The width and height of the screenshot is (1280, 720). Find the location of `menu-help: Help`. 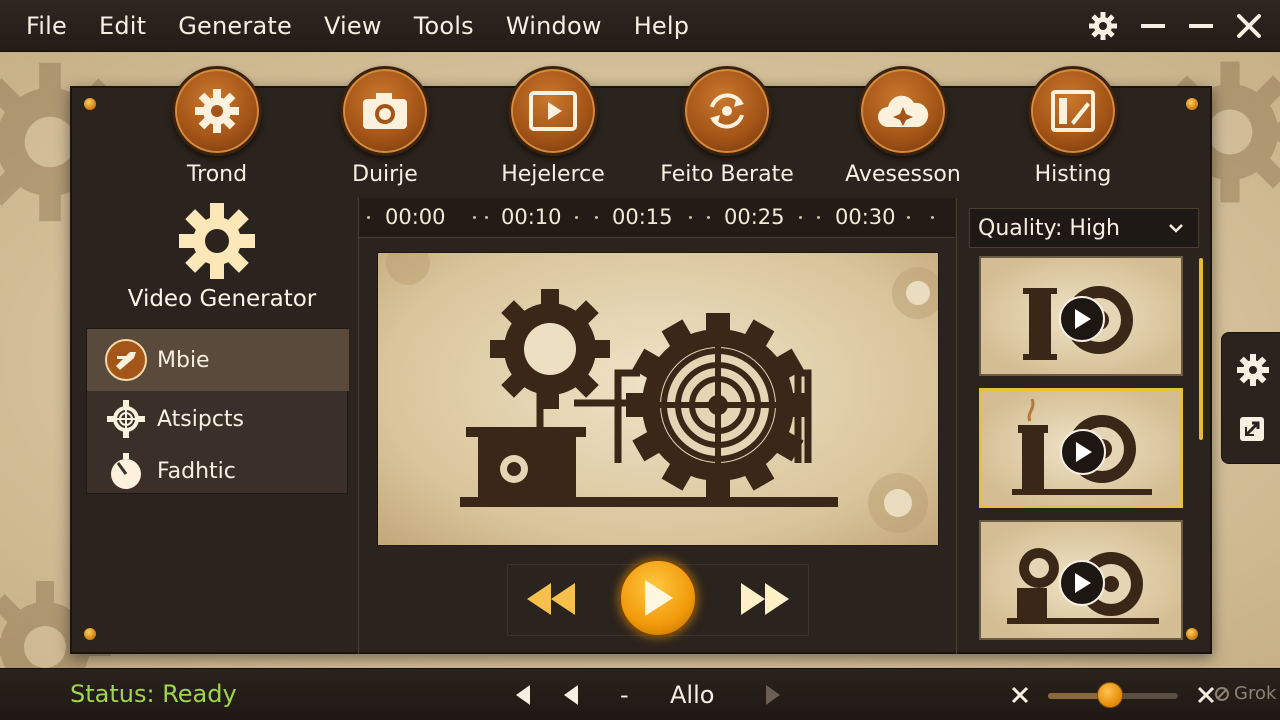

menu-help: Help is located at coordinates (662, 26).